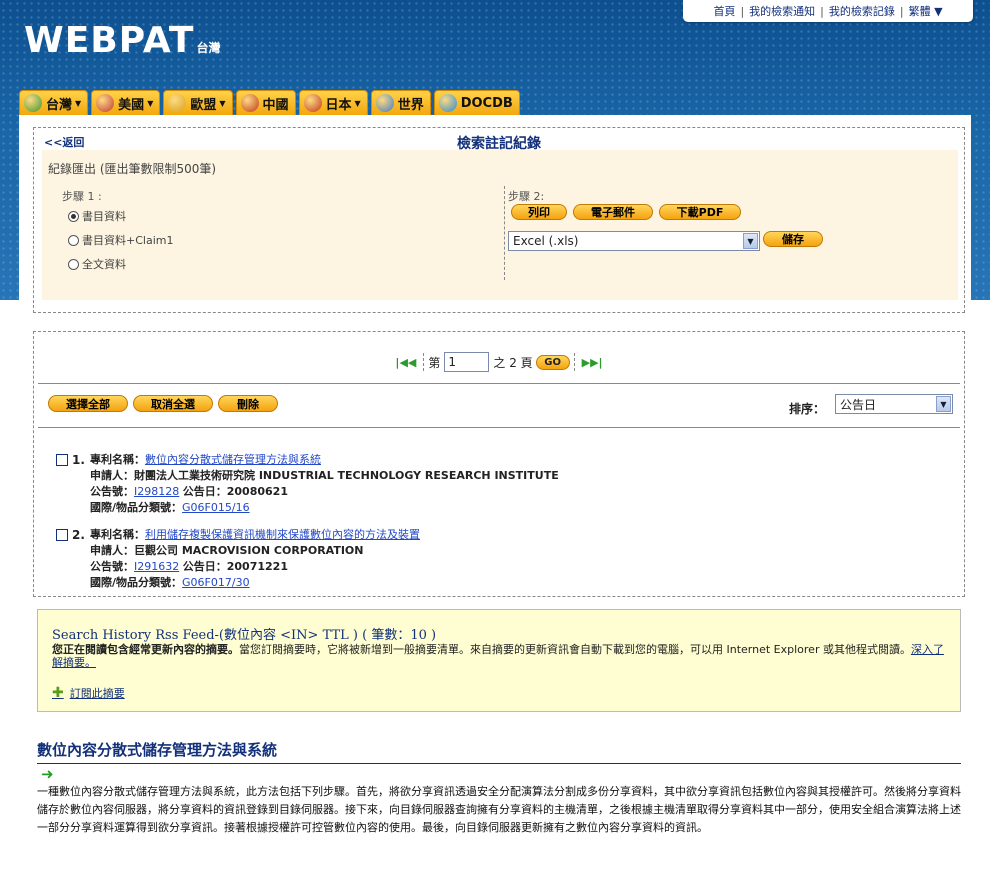 The width and height of the screenshot is (990, 879). Describe the element at coordinates (862, 11) in the screenshot. I see `search-history-link: 我的檢索記錄` at that location.